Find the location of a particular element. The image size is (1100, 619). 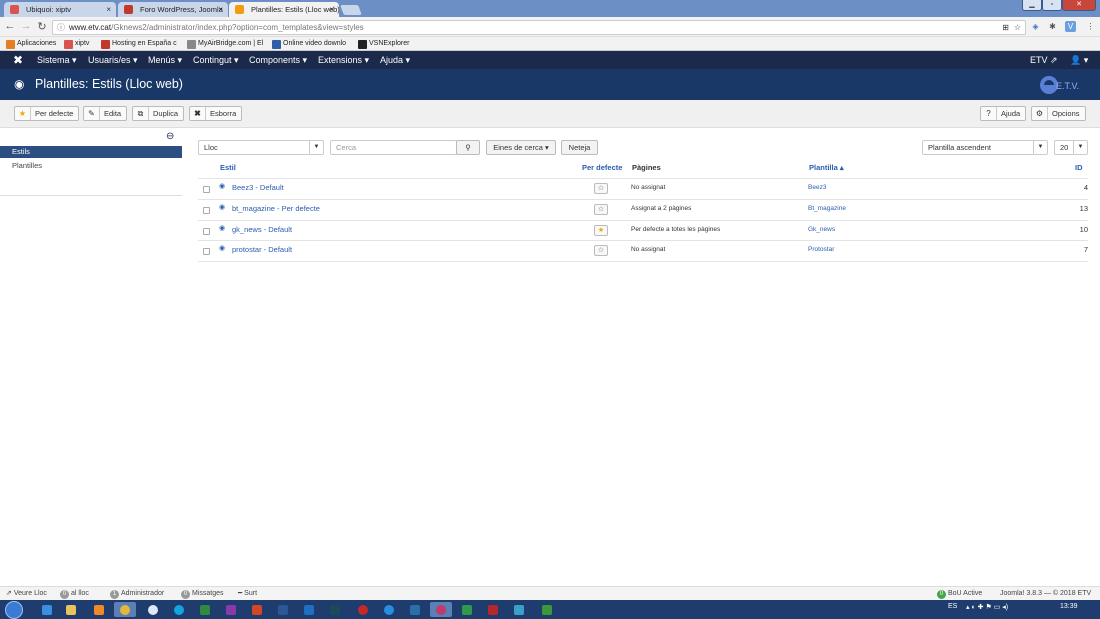

logout-link: ━ Surt is located at coordinates (247, 593).